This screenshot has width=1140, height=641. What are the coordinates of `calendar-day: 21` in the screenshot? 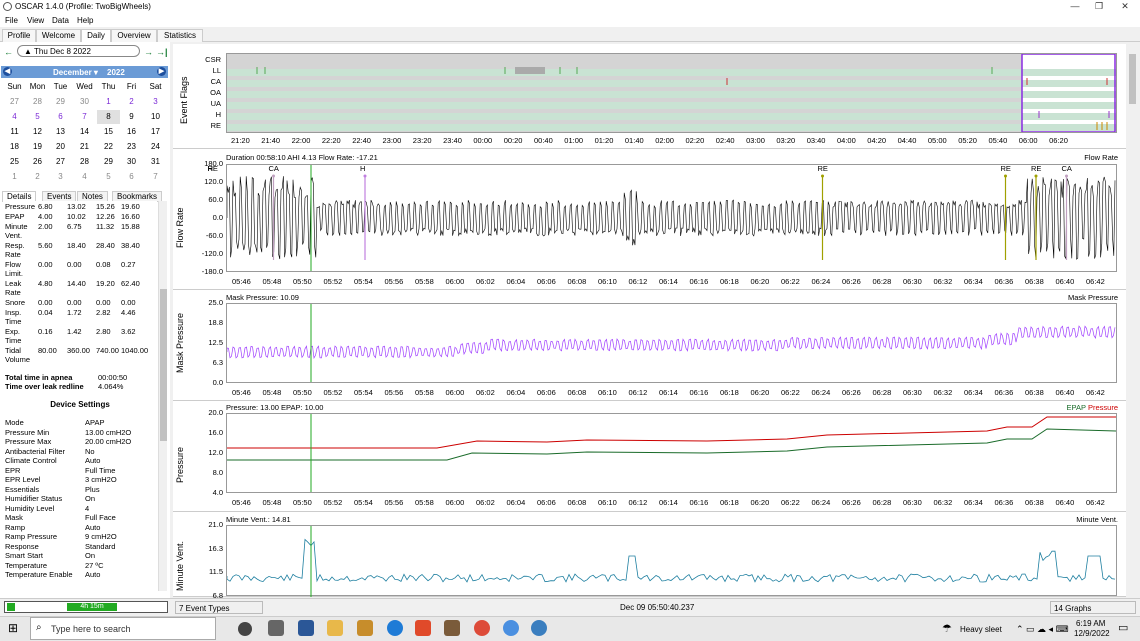 It's located at (84, 147).